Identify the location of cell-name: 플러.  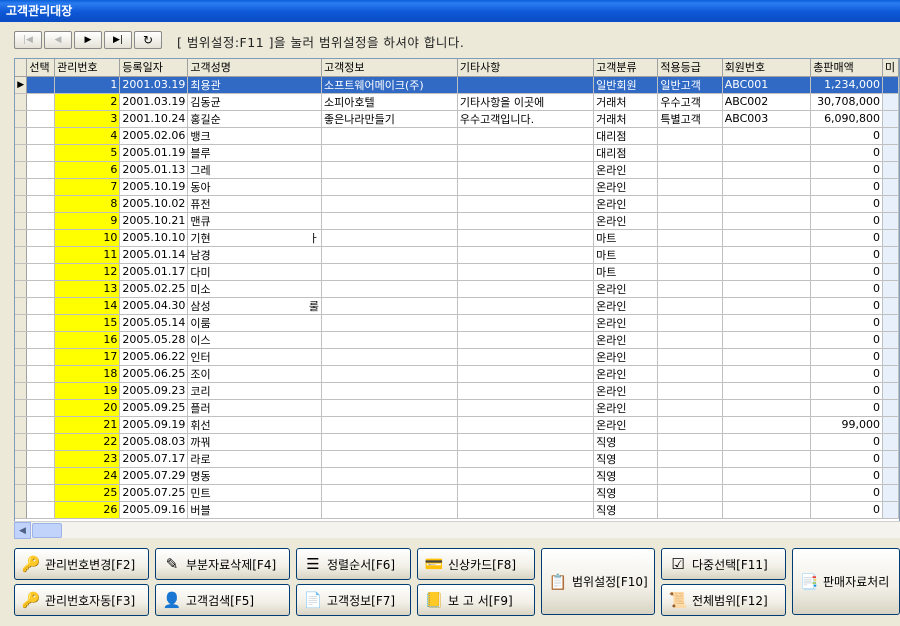
(254, 408).